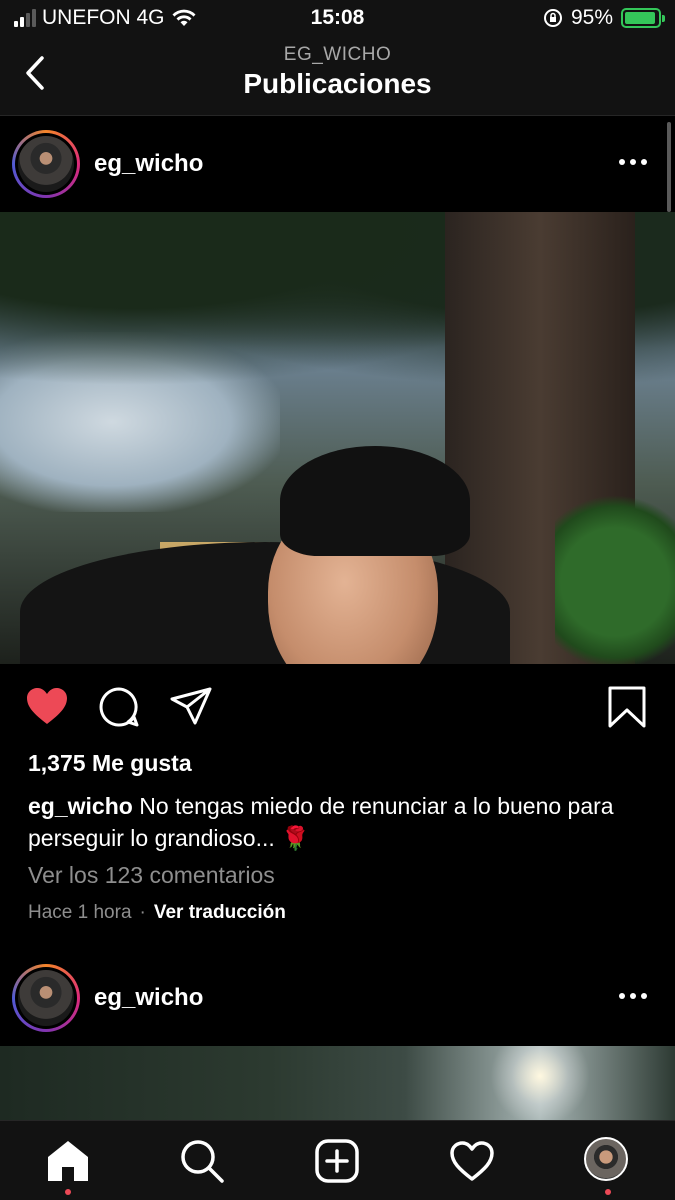 The width and height of the screenshot is (675, 1200). I want to click on tab-search, so click(202, 1161).